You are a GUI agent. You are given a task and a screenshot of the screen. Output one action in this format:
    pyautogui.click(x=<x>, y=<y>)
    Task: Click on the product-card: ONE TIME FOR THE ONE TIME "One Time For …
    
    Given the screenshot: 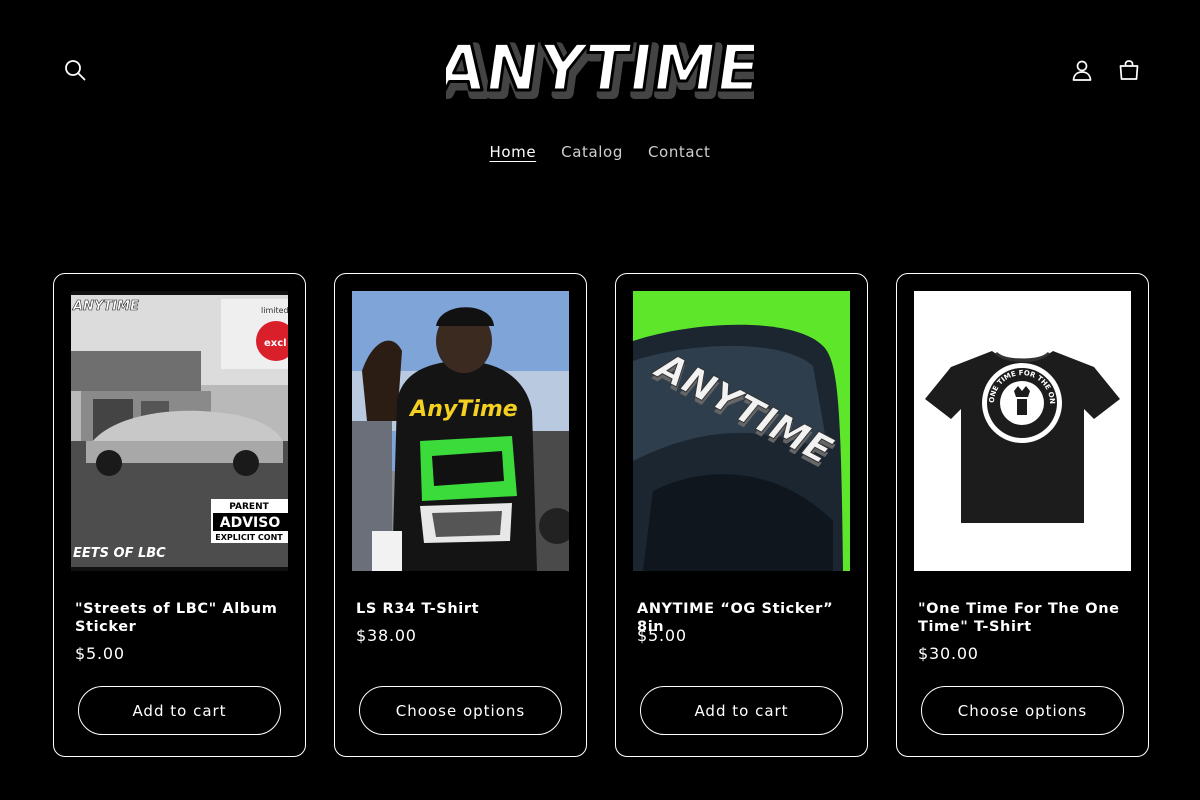 What is the action you would take?
    pyautogui.click(x=1022, y=515)
    